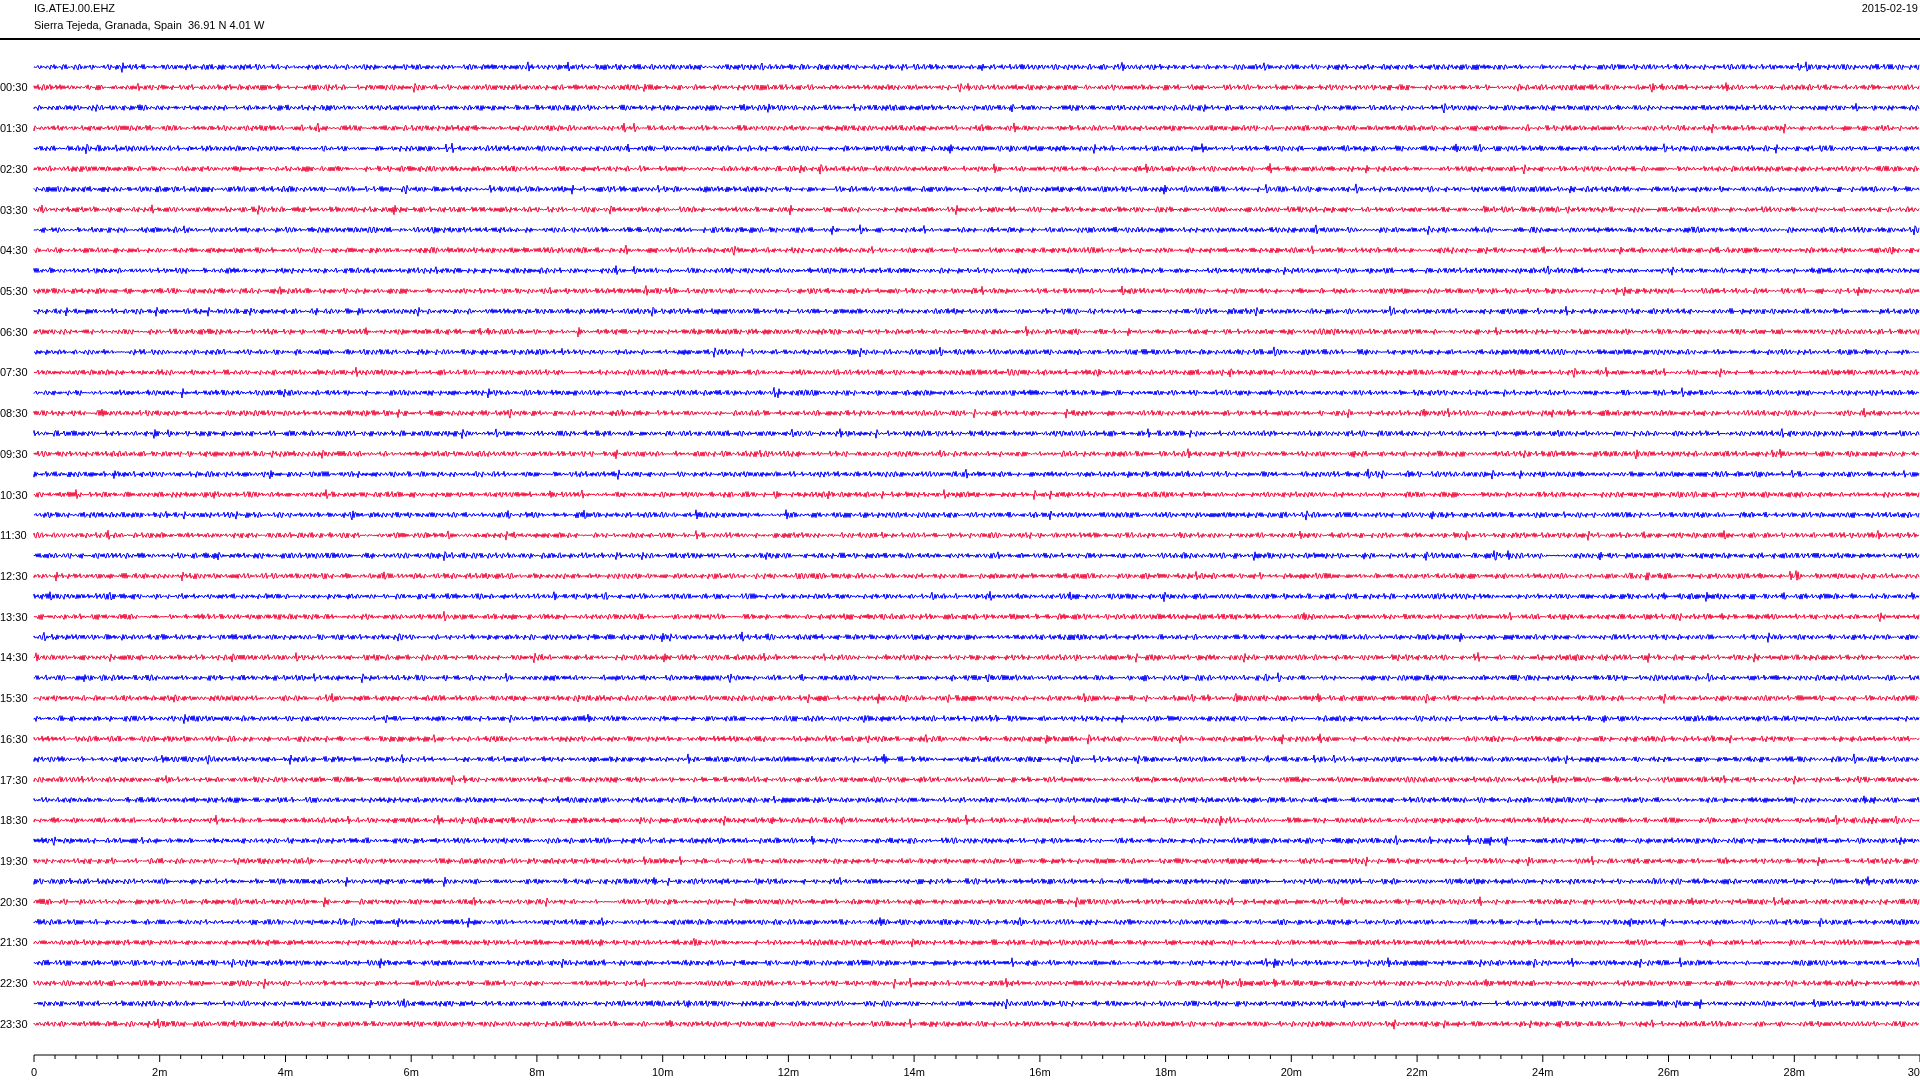  Describe the element at coordinates (14, 87) in the screenshot. I see `time-label: 00:30` at that location.